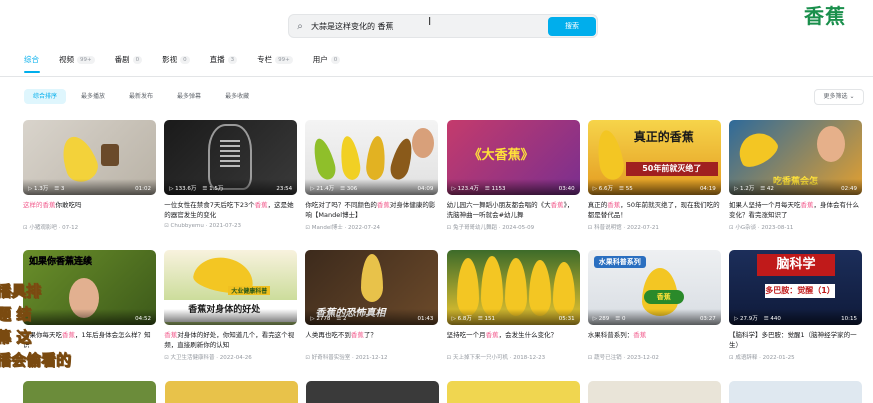 Image resolution: width=873 pixels, height=403 pixels. I want to click on brand-logo: 香蕉, so click(825, 16).